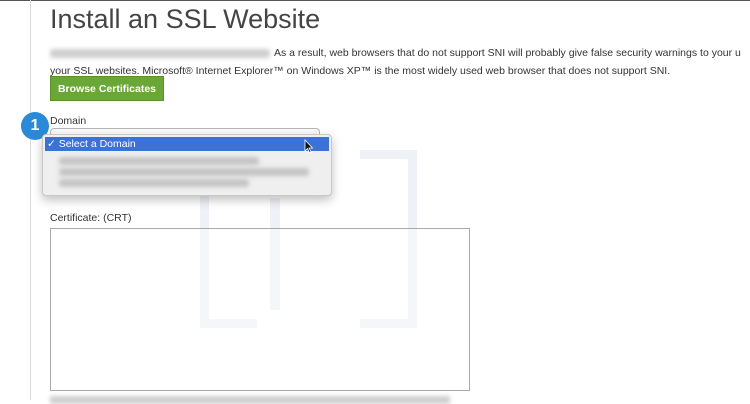 This screenshot has width=750, height=404. Describe the element at coordinates (91, 218) in the screenshot. I see `certificate-label: Certificate: (CRT)` at that location.